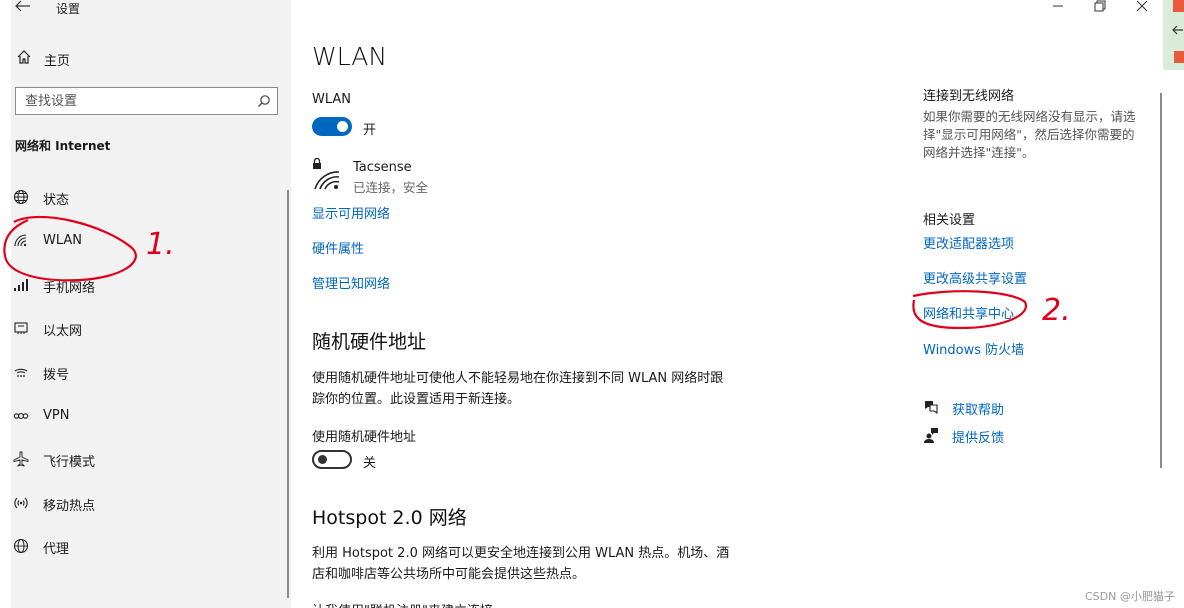  What do you see at coordinates (69, 462) in the screenshot?
I see `sidebar-item-label: 飞行模式` at bounding box center [69, 462].